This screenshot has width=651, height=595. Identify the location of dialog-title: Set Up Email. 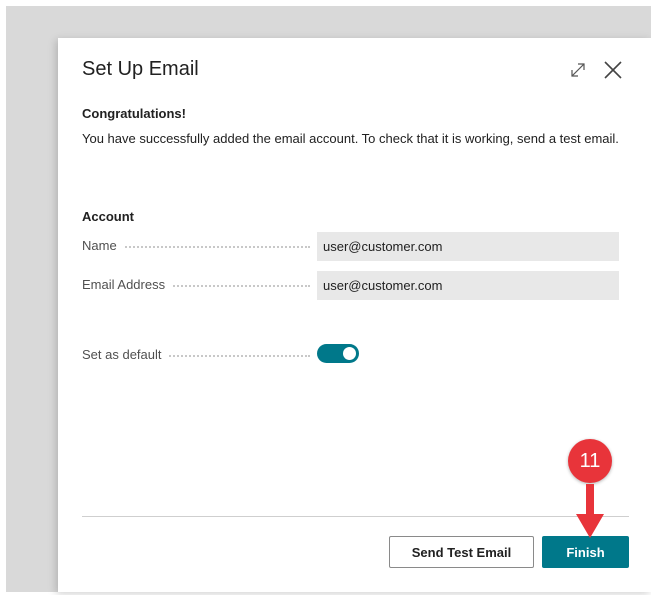
(140, 69).